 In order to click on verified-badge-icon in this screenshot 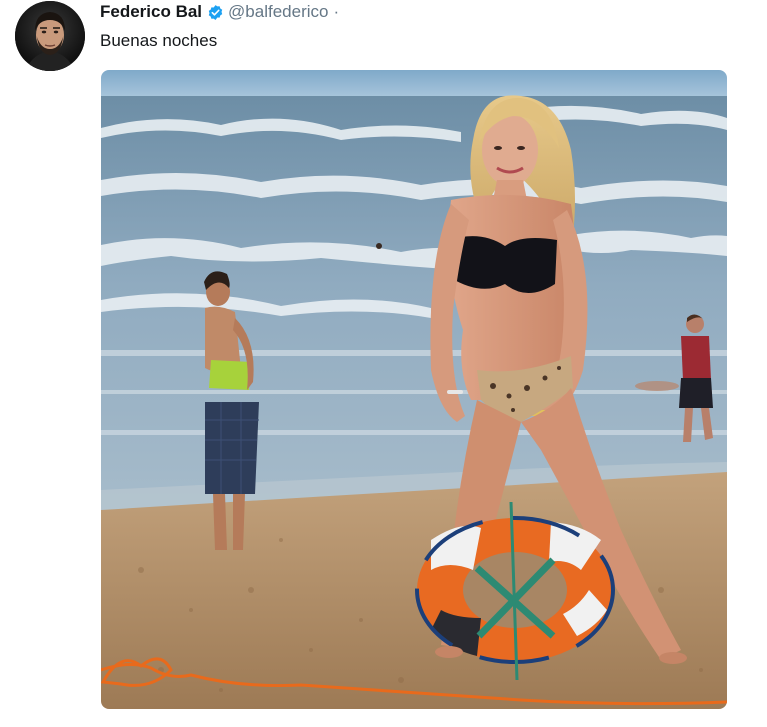, I will do `click(215, 12)`.